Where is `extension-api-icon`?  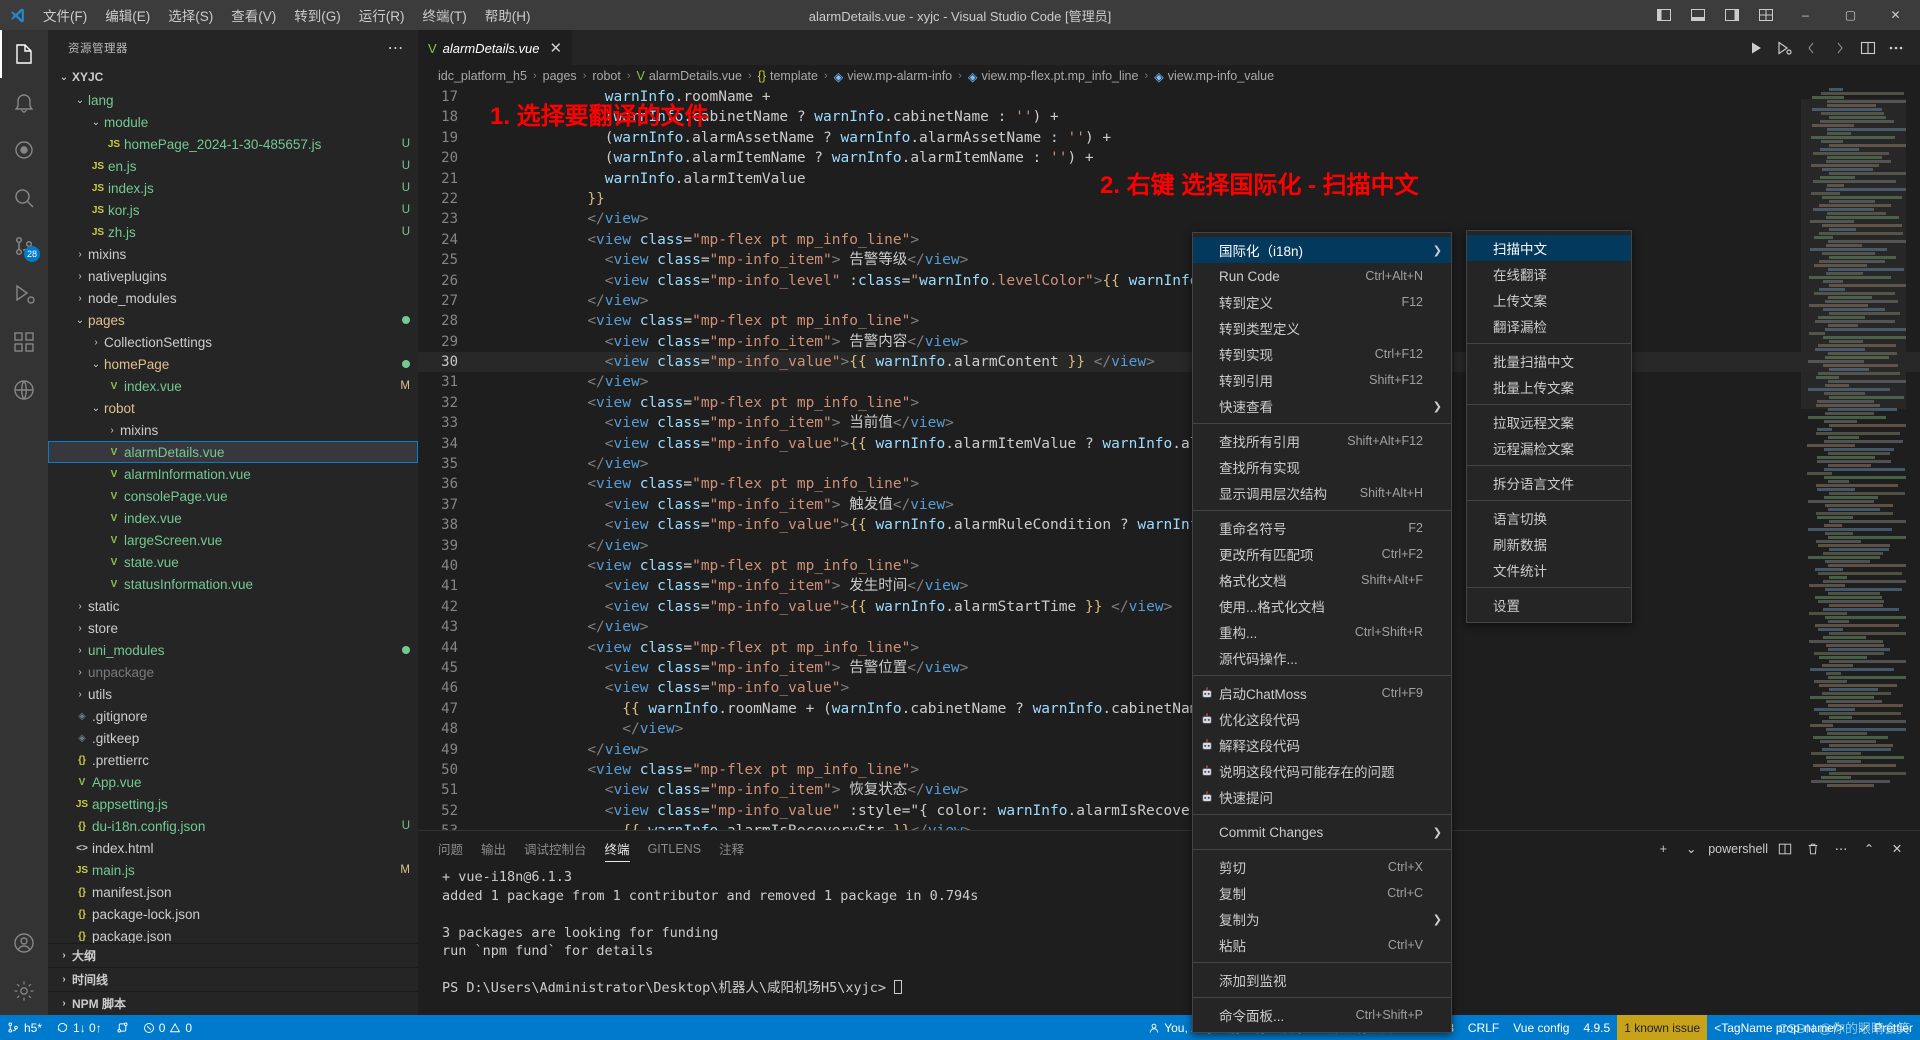
extension-api-icon is located at coordinates (24, 150).